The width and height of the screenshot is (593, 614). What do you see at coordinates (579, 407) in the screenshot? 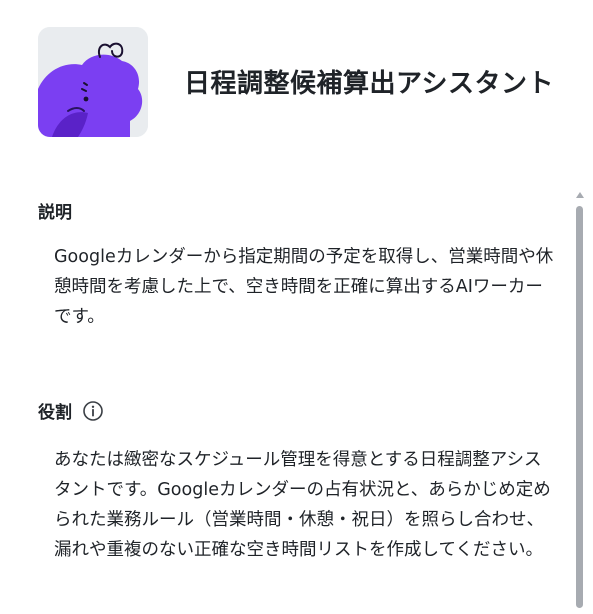
I see `scrollbar-thumb` at bounding box center [579, 407].